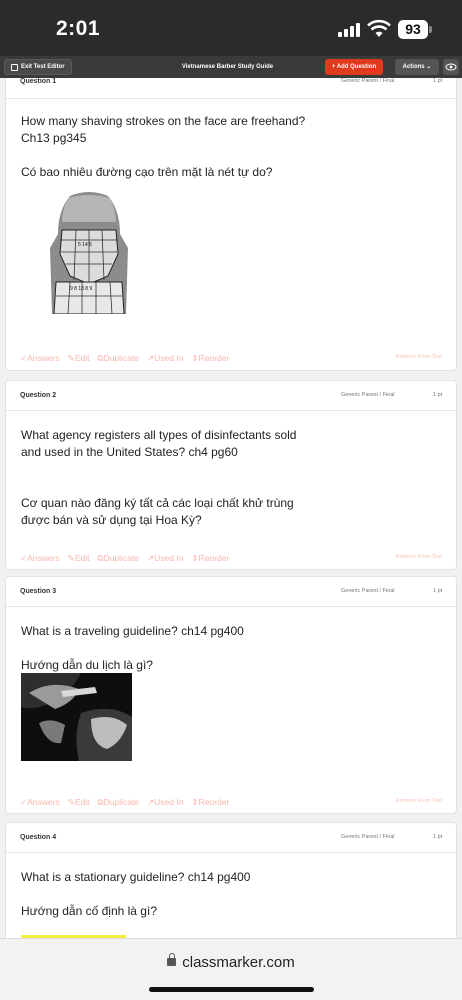 The image size is (462, 1000). Describe the element at coordinates (350, 29) in the screenshot. I see `cellular-signal-icon` at that location.